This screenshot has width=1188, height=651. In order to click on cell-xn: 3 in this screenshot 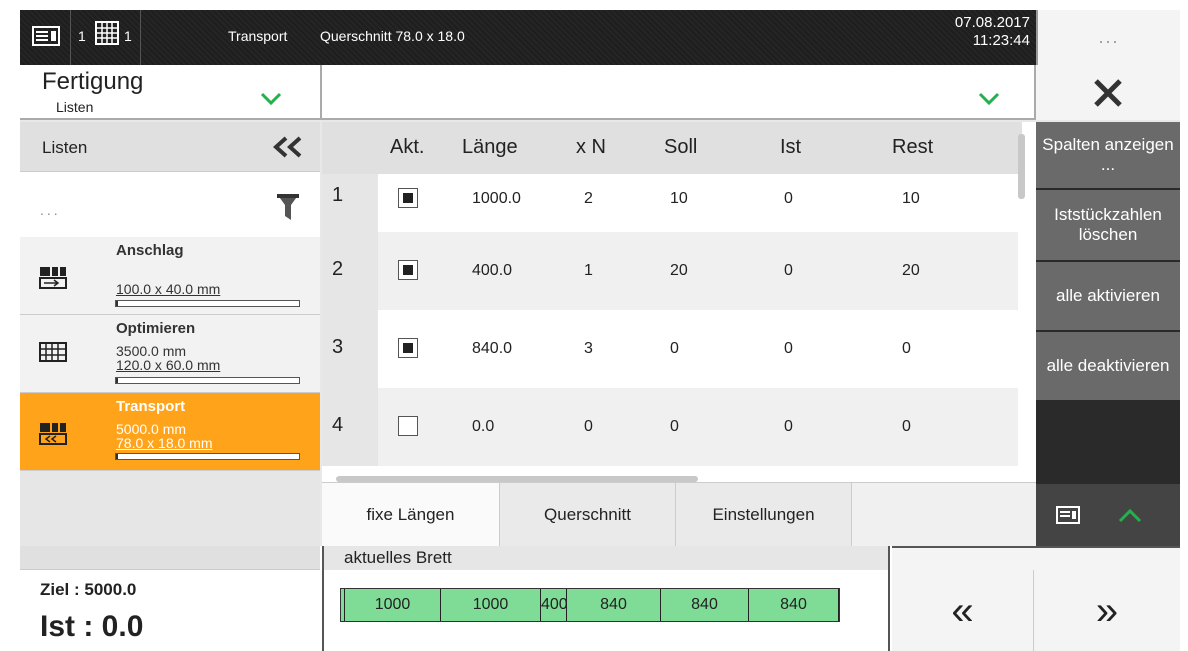, I will do `click(588, 348)`.